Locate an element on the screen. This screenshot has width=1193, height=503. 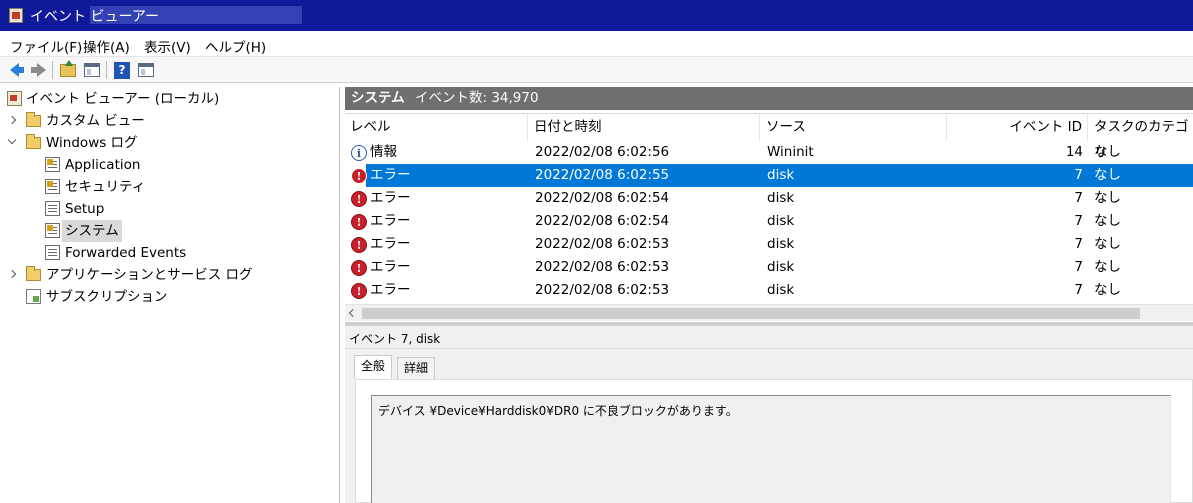
tree-item-subscriptions: サブスクリプション is located at coordinates (165, 297).